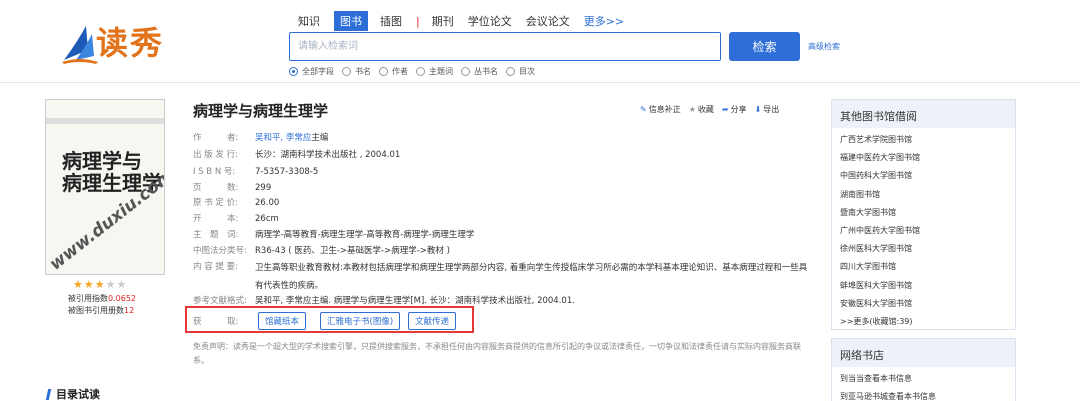 The width and height of the screenshot is (1080, 401). I want to click on summary-label: 内 容 提 要:, so click(215, 267).